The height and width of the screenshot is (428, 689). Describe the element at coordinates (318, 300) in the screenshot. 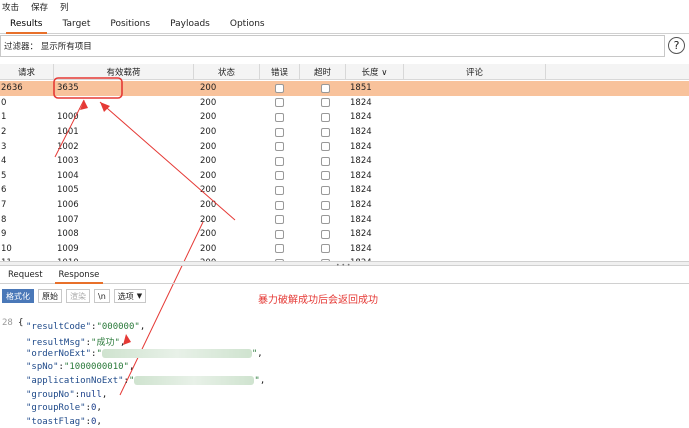

I see `annotation-text: 暴力破解成功后会返回成功` at that location.